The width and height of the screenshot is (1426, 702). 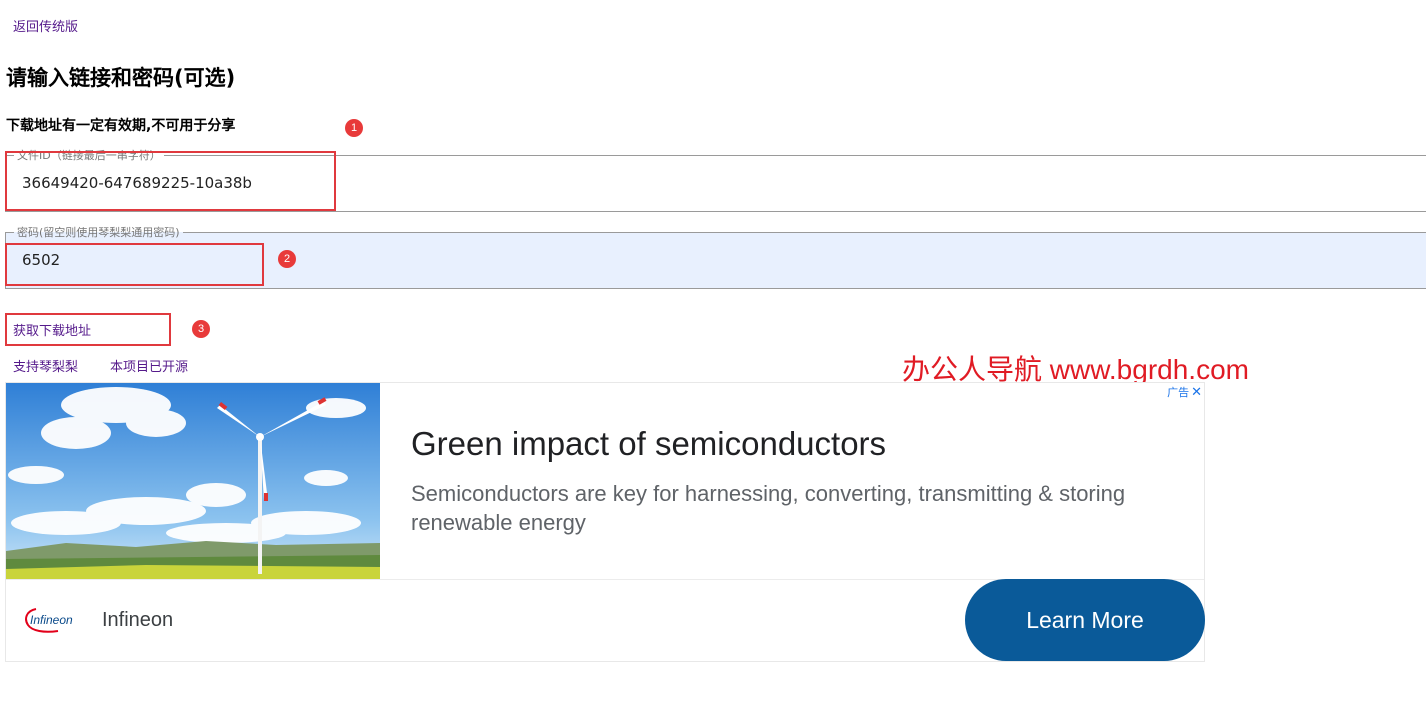 I want to click on password-input, so click(x=716, y=260).